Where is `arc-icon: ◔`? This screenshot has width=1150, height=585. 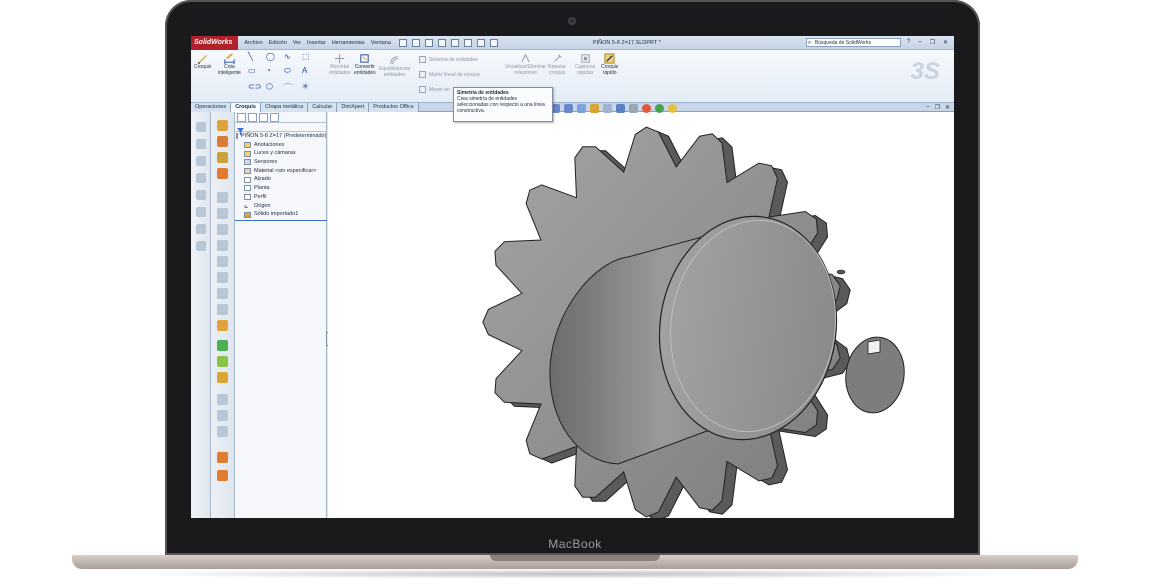 arc-icon: ◔ is located at coordinates (268, 70).